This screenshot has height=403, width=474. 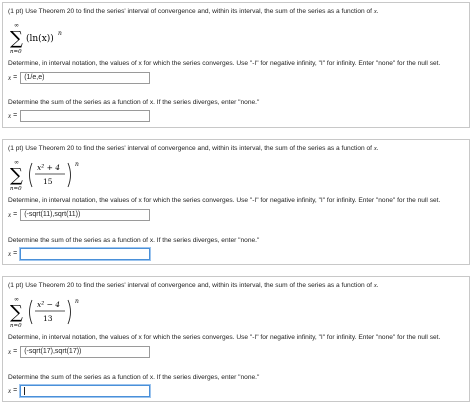 What do you see at coordinates (48, 318) in the screenshot?
I see `fraction-denominator: 13` at bounding box center [48, 318].